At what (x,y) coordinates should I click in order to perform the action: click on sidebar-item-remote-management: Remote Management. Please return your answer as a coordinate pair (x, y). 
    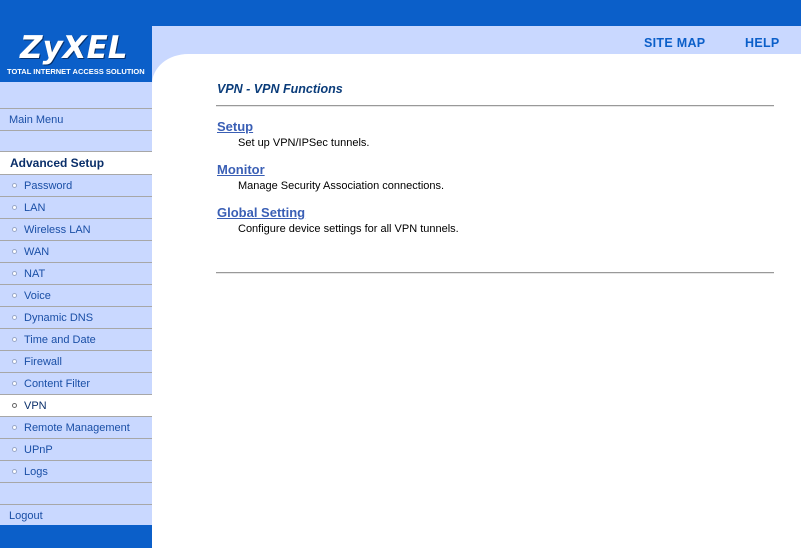
    Looking at the image, I should click on (76, 427).